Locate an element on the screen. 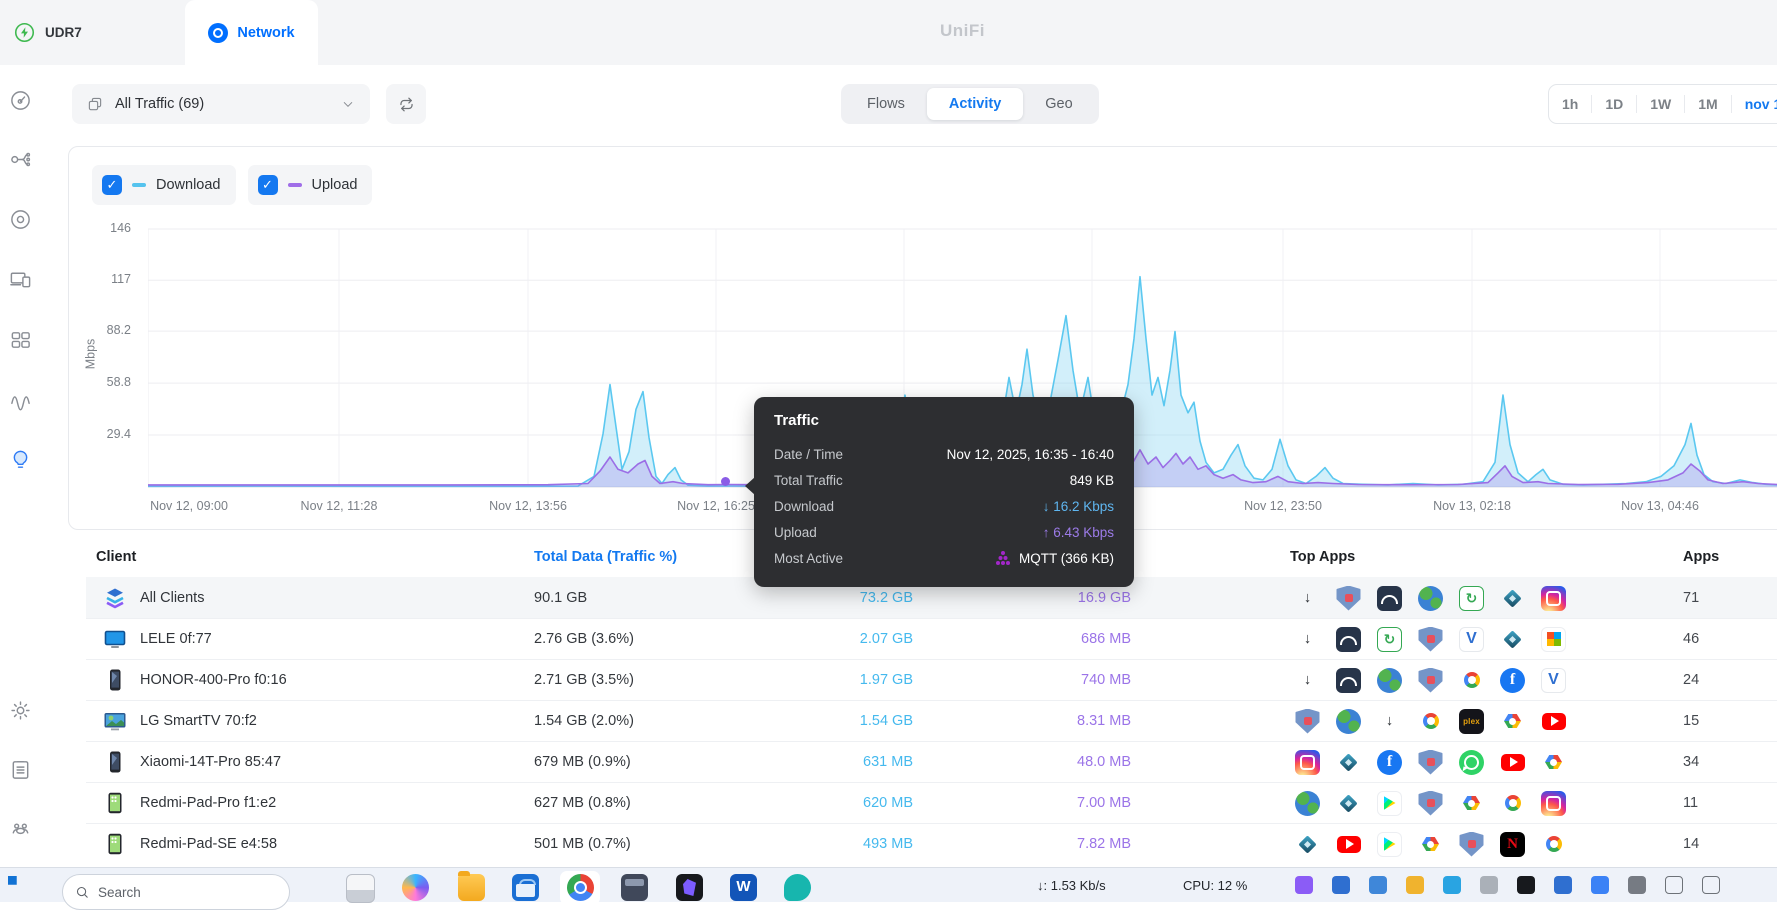  auto-refresh-icon is located at coordinates (406, 104).